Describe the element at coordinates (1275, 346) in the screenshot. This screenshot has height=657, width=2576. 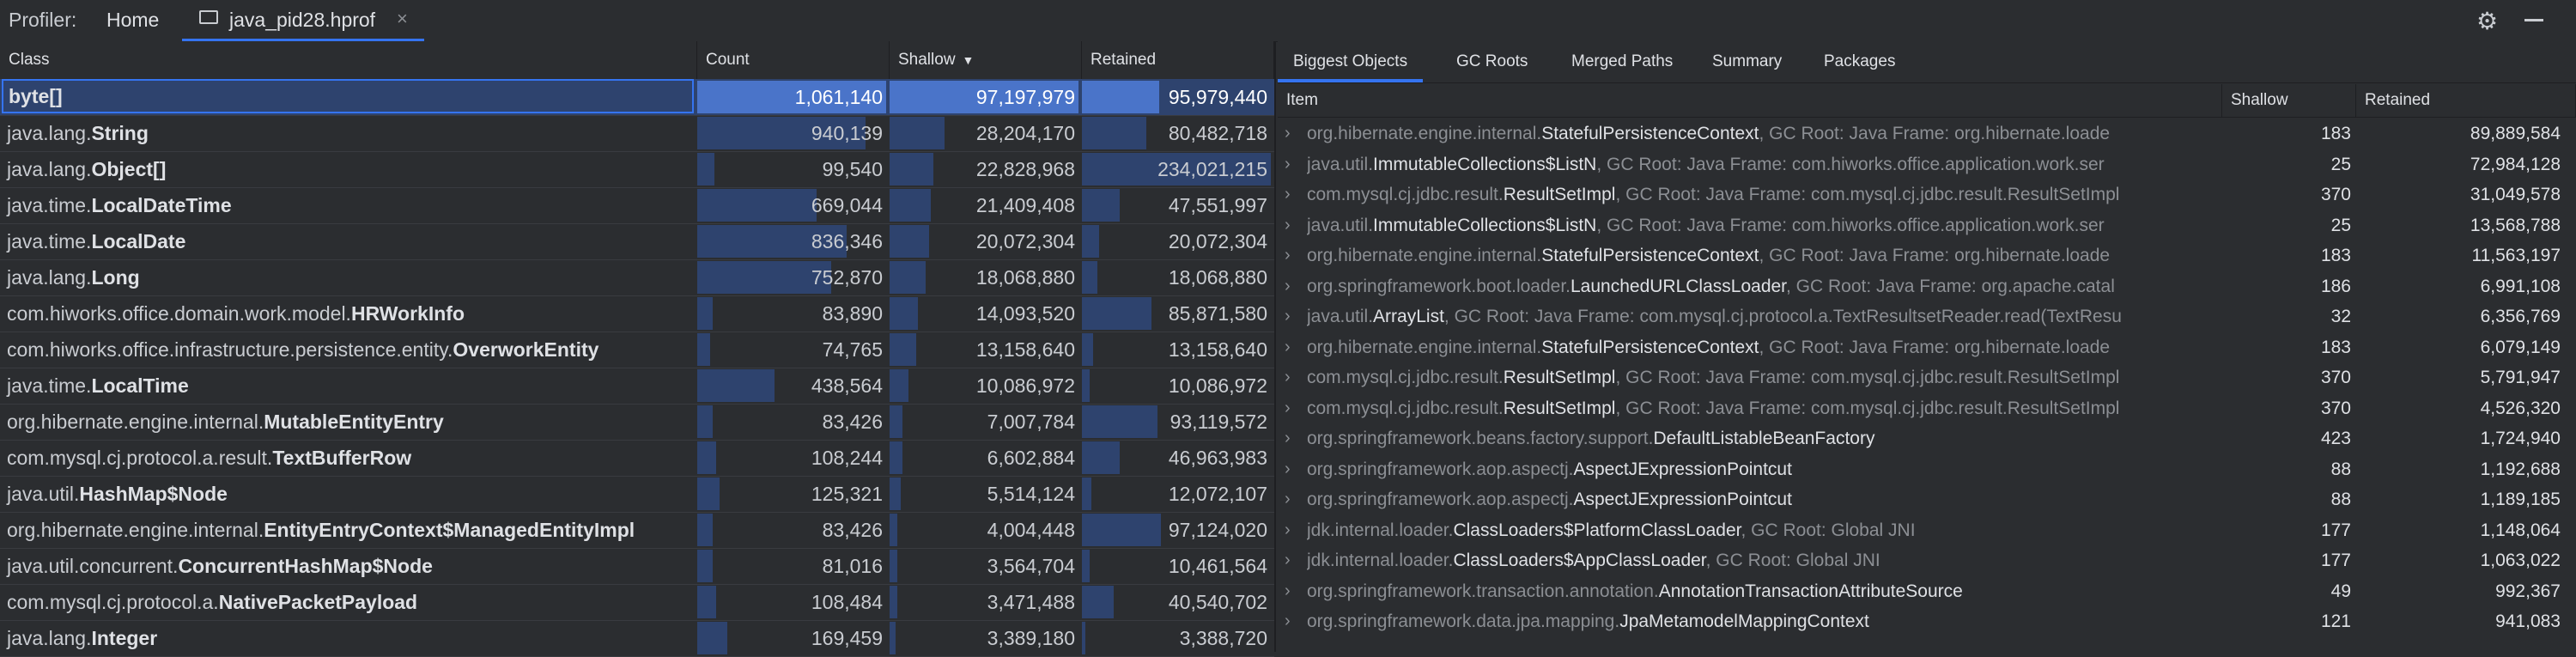
I see `panel-splitter` at that location.